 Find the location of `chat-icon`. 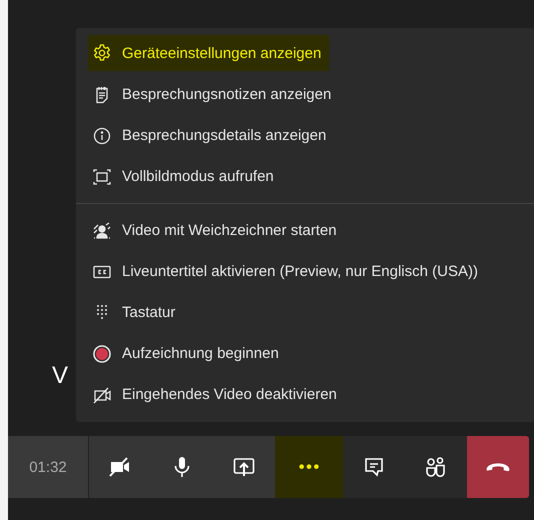

chat-icon is located at coordinates (374, 467).